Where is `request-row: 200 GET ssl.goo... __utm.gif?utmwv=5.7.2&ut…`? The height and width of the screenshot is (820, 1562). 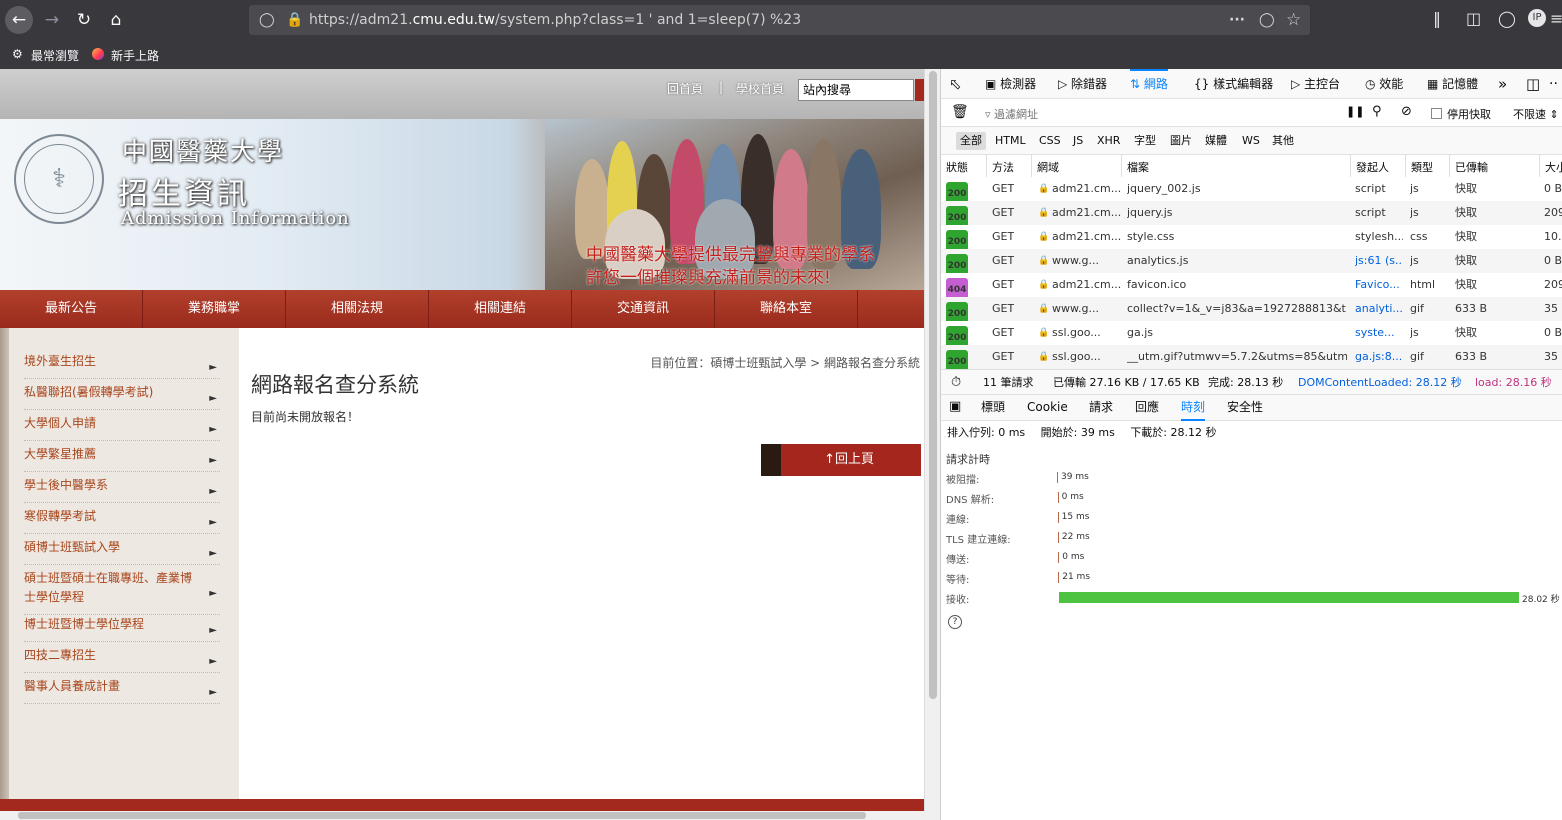
request-row: 200 GET ssl.goo... __utm.gif?utmwv=5.7.2&ut… is located at coordinates (1251, 357).